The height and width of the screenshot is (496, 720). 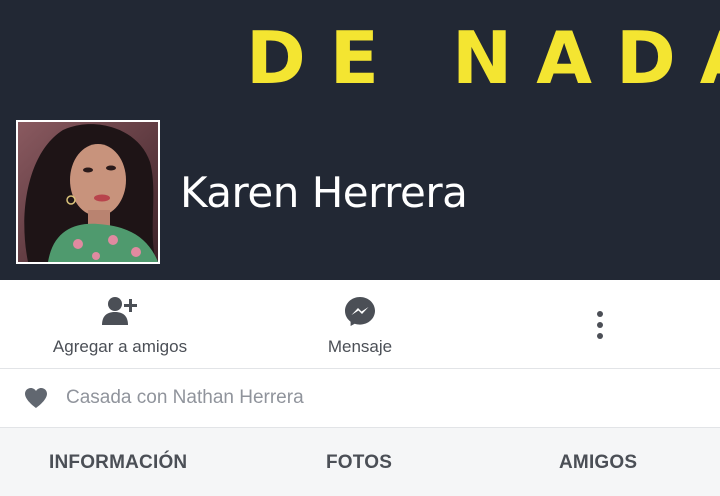 I want to click on more-options-button, so click(x=600, y=324).